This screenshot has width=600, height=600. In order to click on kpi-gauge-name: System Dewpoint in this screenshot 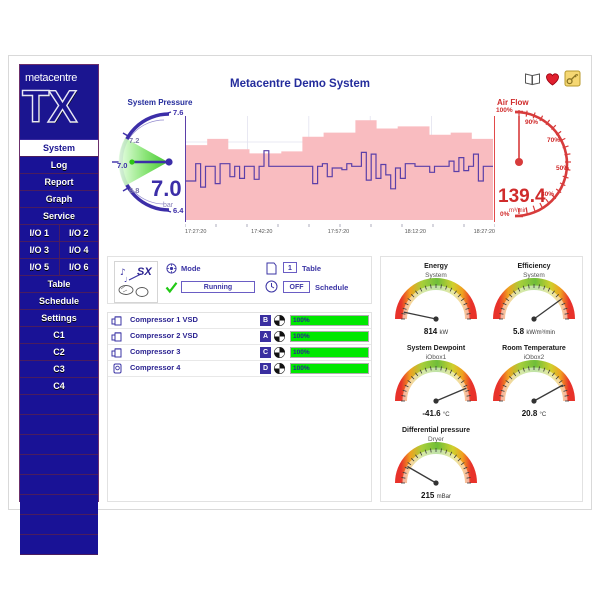, I will do `click(436, 348)`.